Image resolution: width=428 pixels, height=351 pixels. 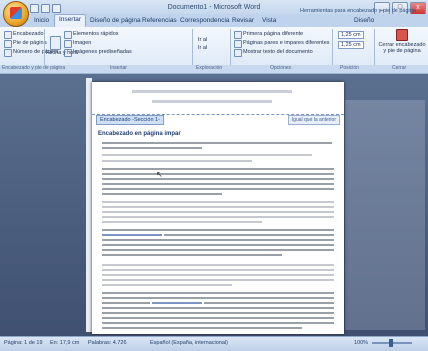 What do you see at coordinates (41, 20) in the screenshot?
I see `tab-inicio: Inicio` at bounding box center [41, 20].